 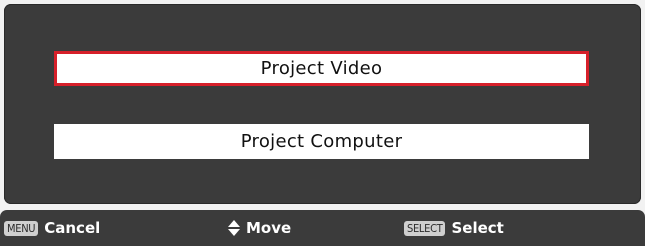 I want to click on cancel-label: Cancel, so click(x=72, y=228).